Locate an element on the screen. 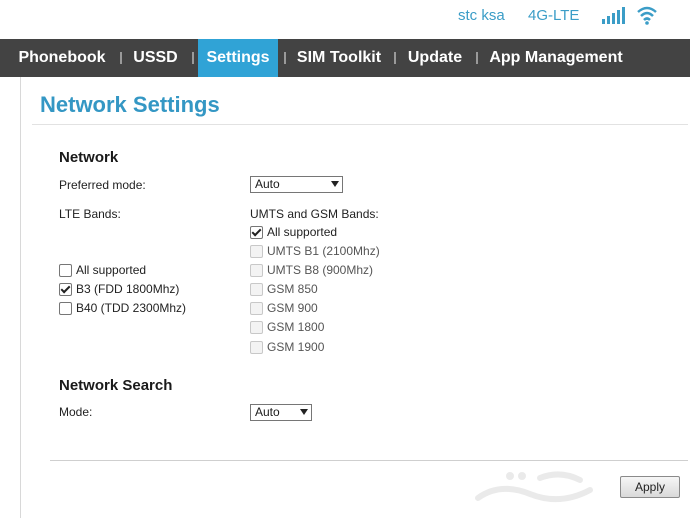 The height and width of the screenshot is (518, 700). nav-item-app-management: App Management is located at coordinates (556, 58).